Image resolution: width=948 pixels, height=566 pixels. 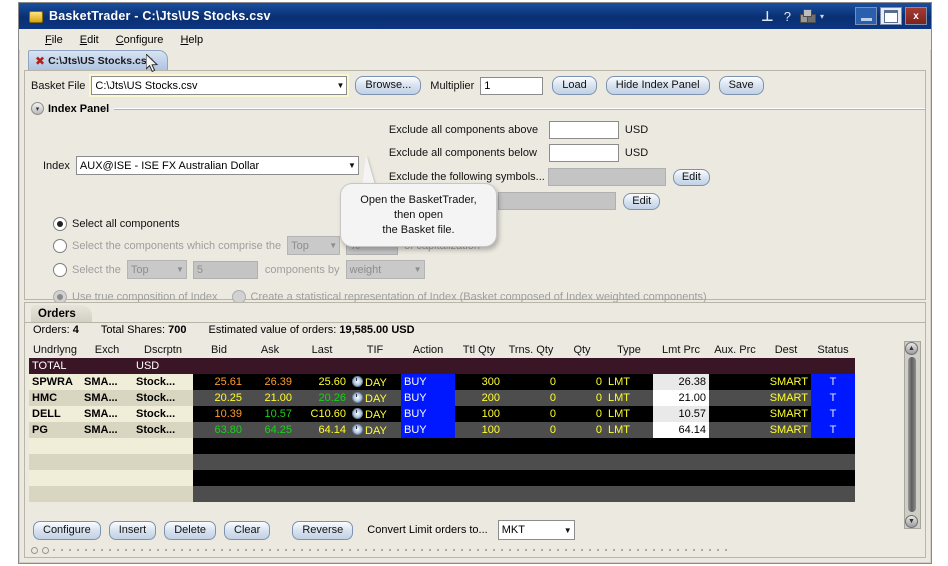 I want to click on exclude-above-input, so click(x=583, y=130).